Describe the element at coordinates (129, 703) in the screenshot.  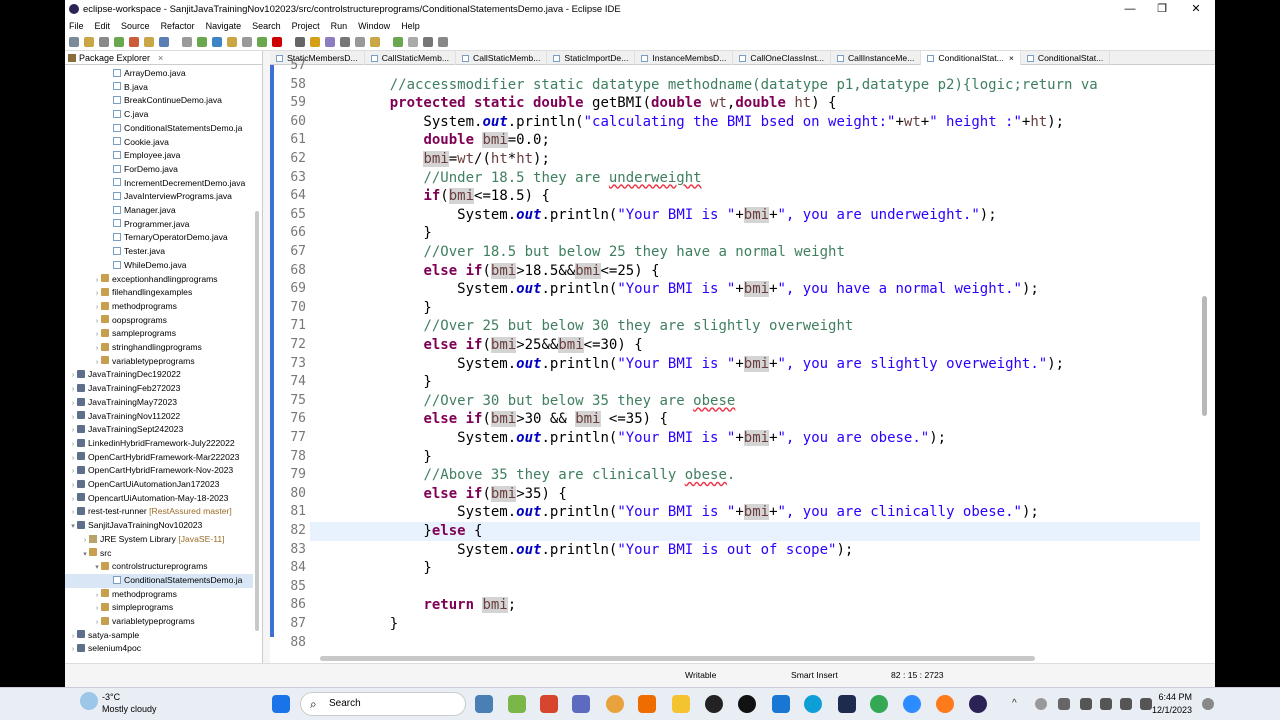
I see `weather-widget: -3°C Mostly cloudy` at that location.